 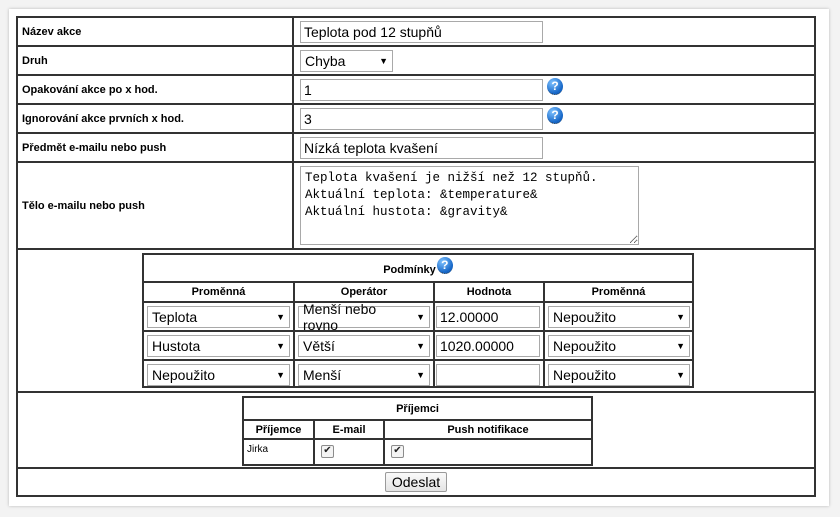 What do you see at coordinates (488, 429) in the screenshot?
I see `header-push: Push notifikace` at bounding box center [488, 429].